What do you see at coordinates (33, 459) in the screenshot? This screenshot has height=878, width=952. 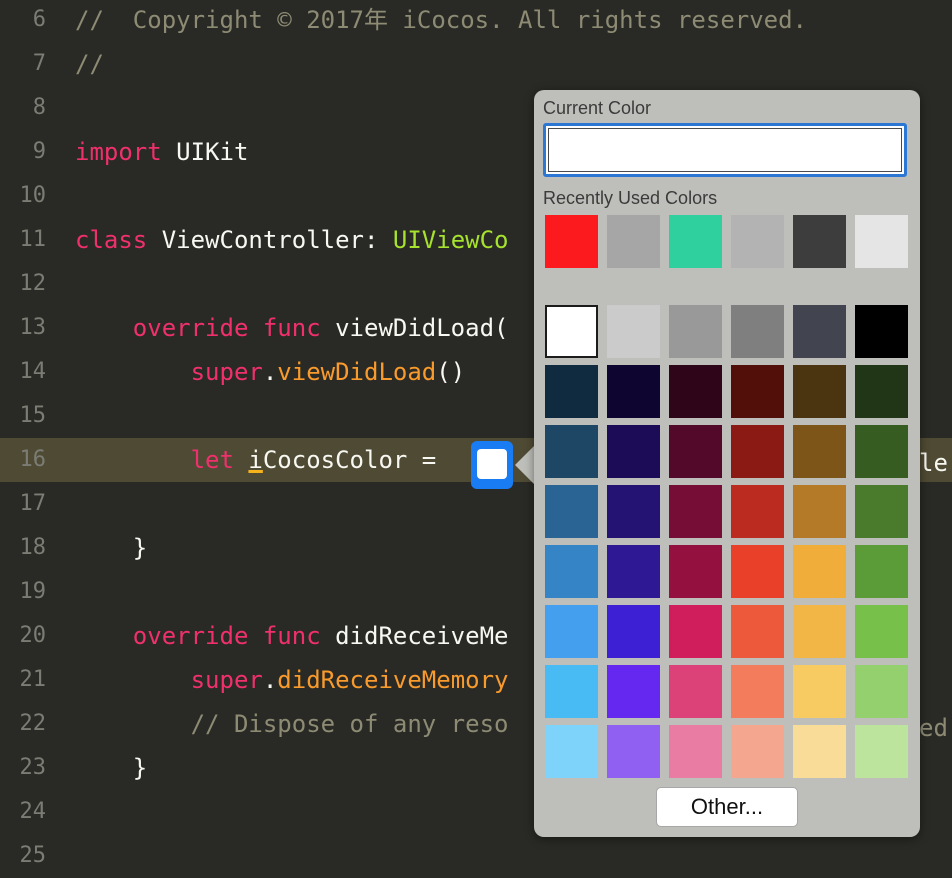 I see `line-number: 16` at bounding box center [33, 459].